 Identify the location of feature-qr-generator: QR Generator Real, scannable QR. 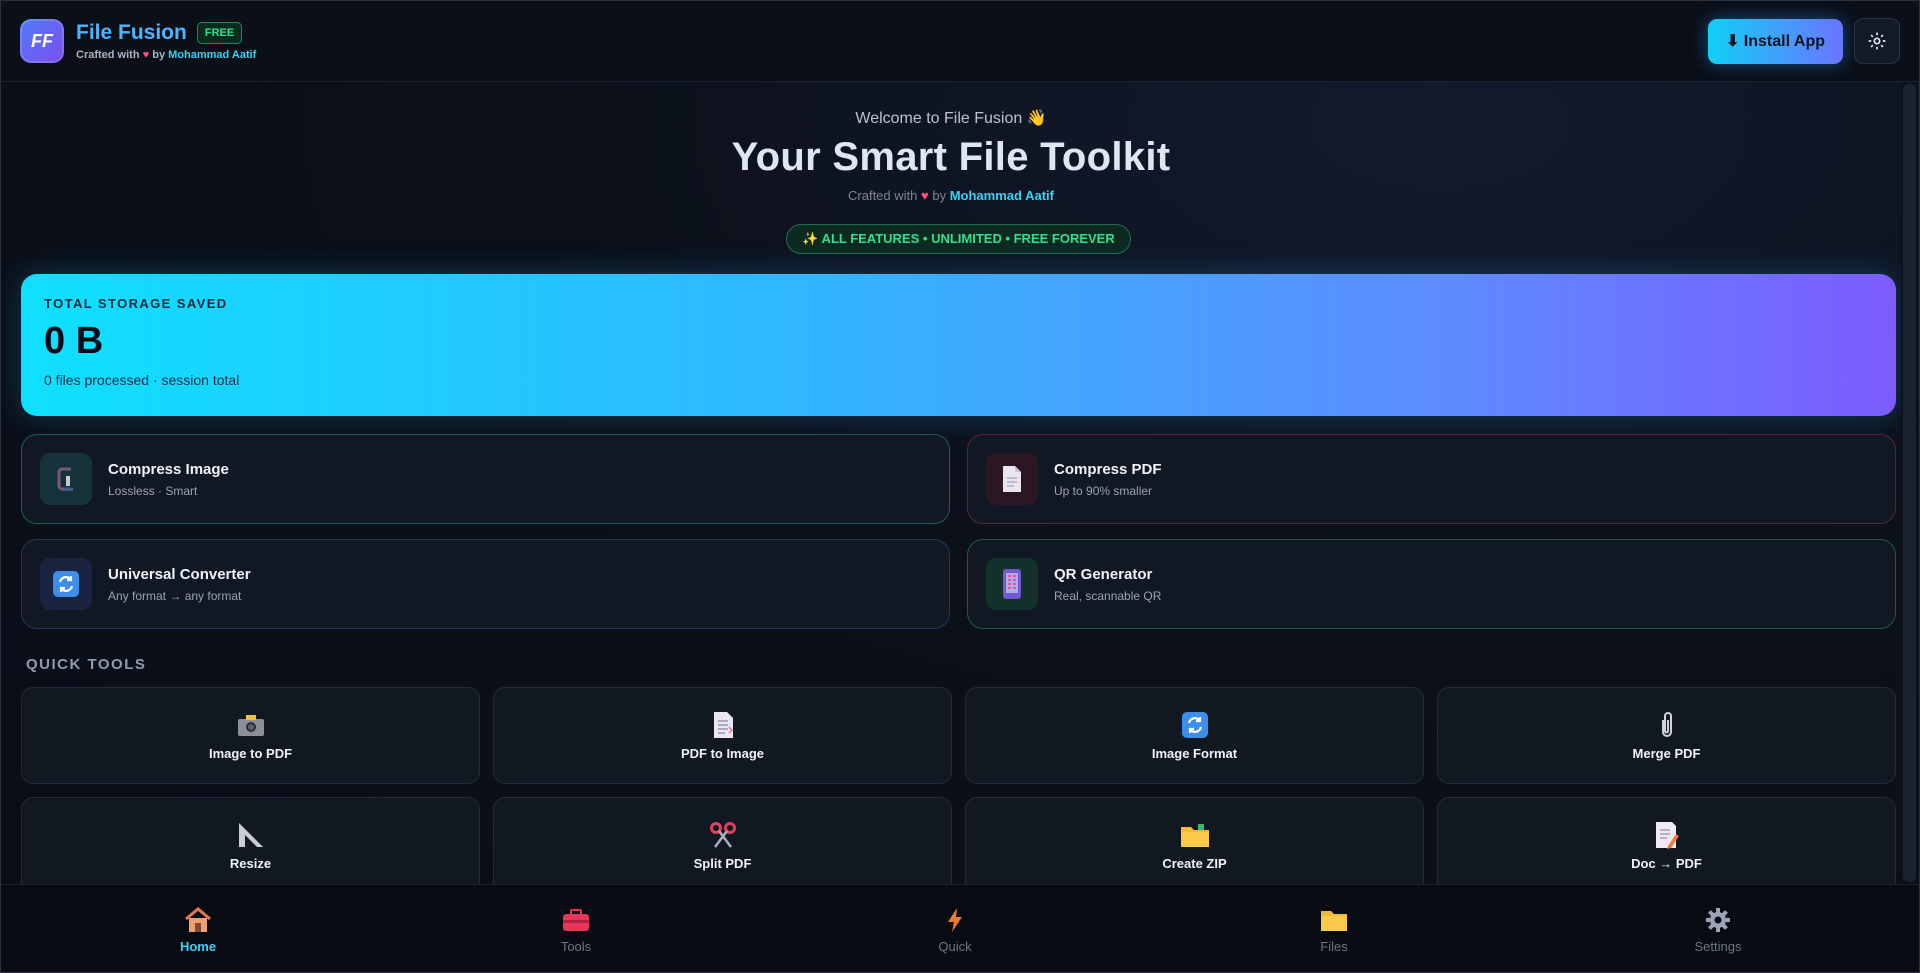
(1431, 584).